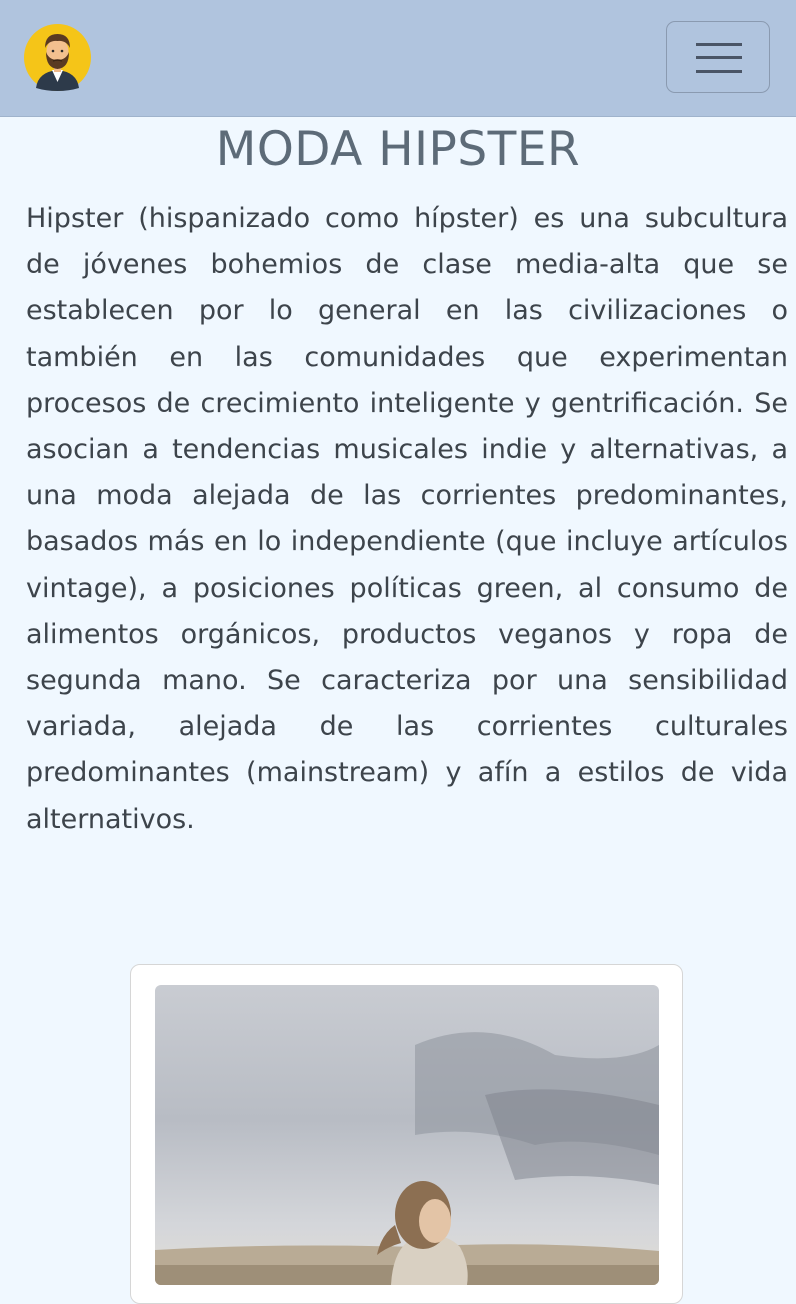 Image resolution: width=796 pixels, height=1304 pixels. Describe the element at coordinates (398, 149) in the screenshot. I see `page-title: MODA HIPSTER` at that location.